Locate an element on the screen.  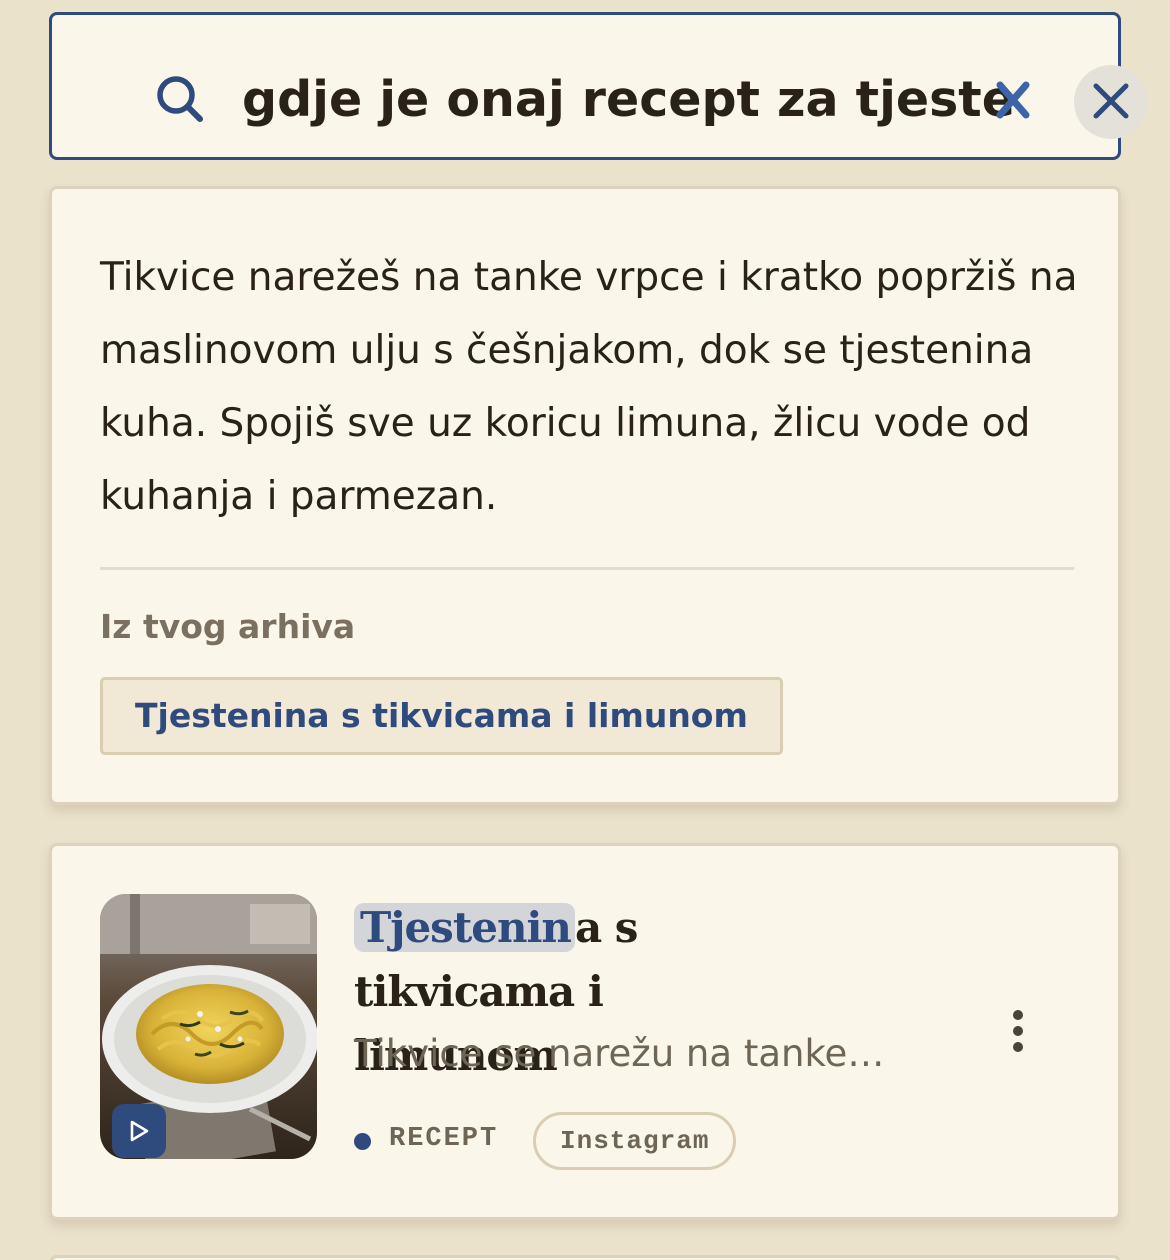
search-bar: gdje je onaj recept za tjestenin is located at coordinates (598, 86).